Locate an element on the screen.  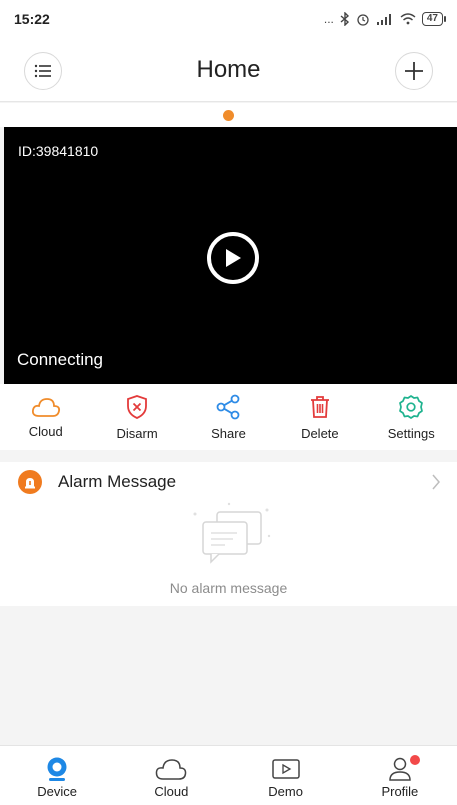
wifi-icon is located at coordinates (408, 19).